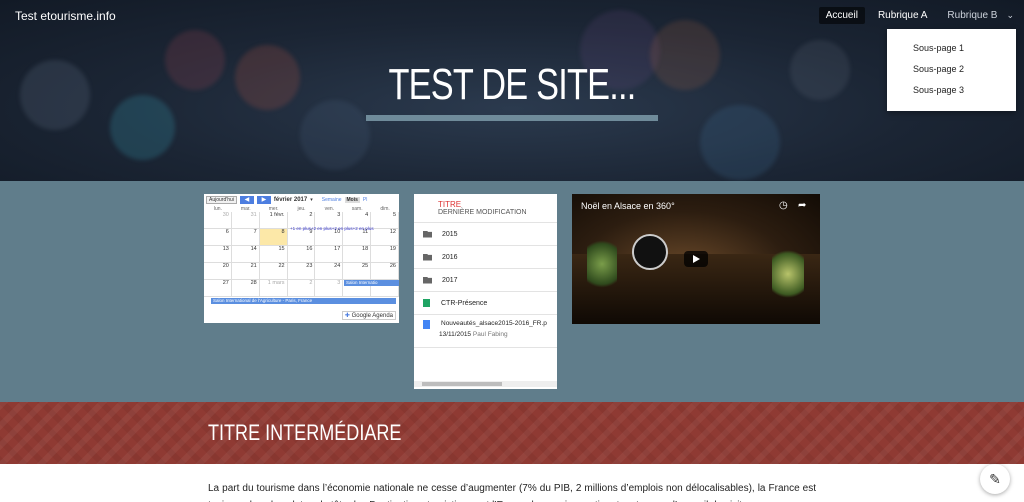  Describe the element at coordinates (450, 257) in the screenshot. I see `drive-item-name: 2016` at that location.